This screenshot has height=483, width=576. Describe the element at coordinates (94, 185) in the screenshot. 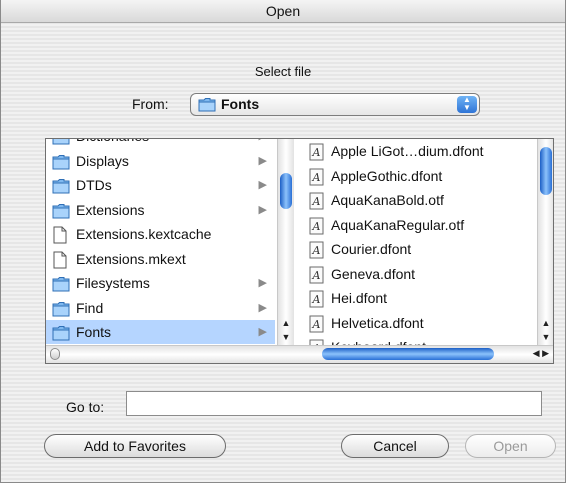

I see `folder-list-item-label: DTDs` at that location.